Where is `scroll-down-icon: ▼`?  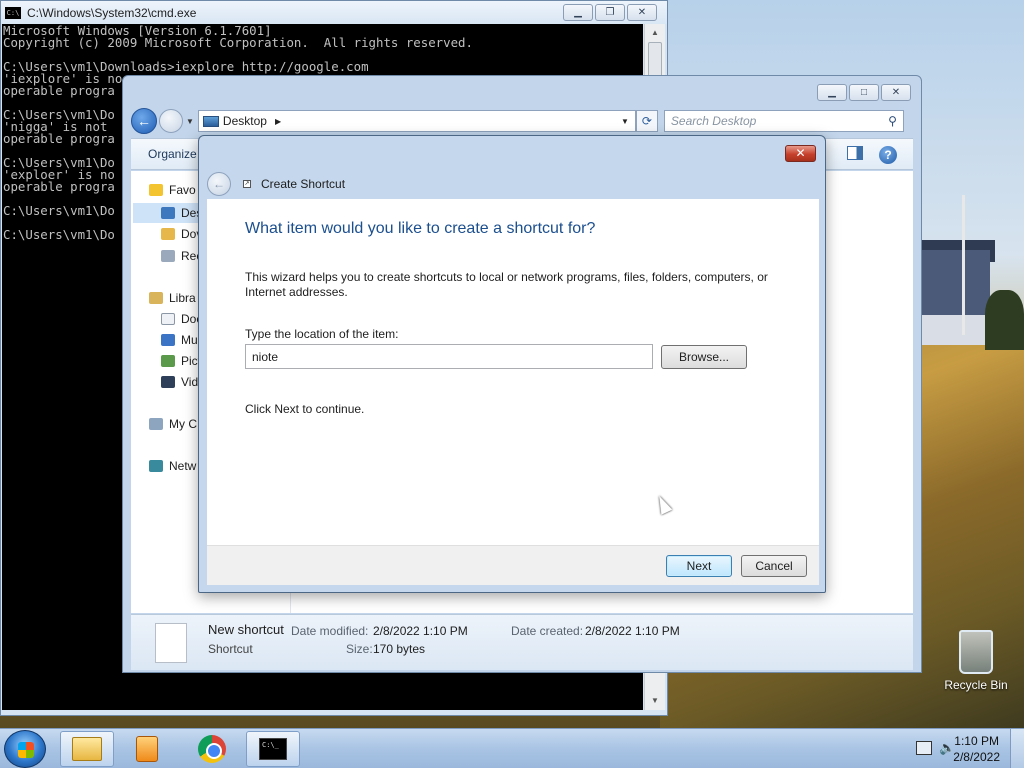 scroll-down-icon: ▼ is located at coordinates (655, 700).